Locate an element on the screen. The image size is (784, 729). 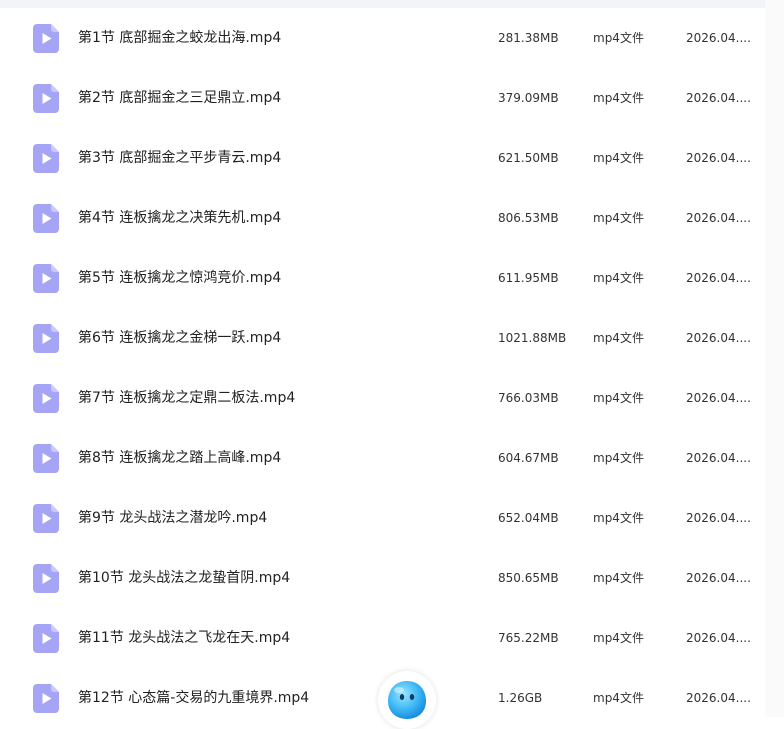
file-name: 第3节 底部掘金之平步青云.mp4 is located at coordinates (180, 158).